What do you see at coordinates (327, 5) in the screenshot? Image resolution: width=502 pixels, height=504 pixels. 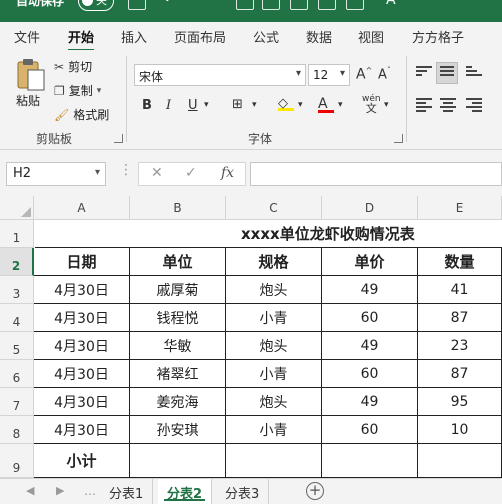 I see `filter-icon` at bounding box center [327, 5].